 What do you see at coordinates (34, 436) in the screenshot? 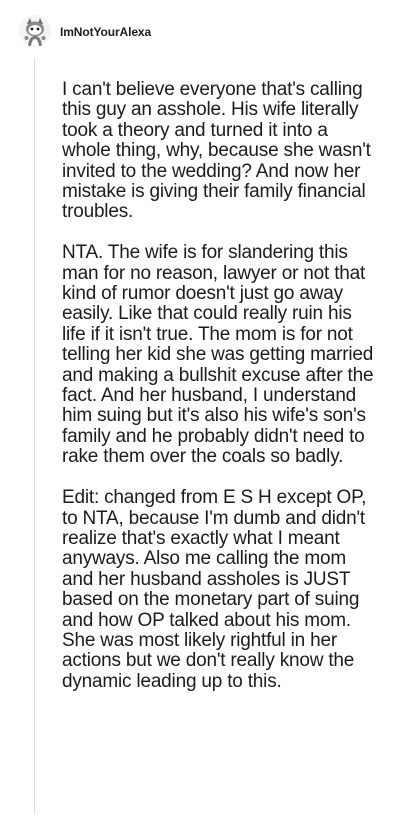
I see `thread-line` at bounding box center [34, 436].